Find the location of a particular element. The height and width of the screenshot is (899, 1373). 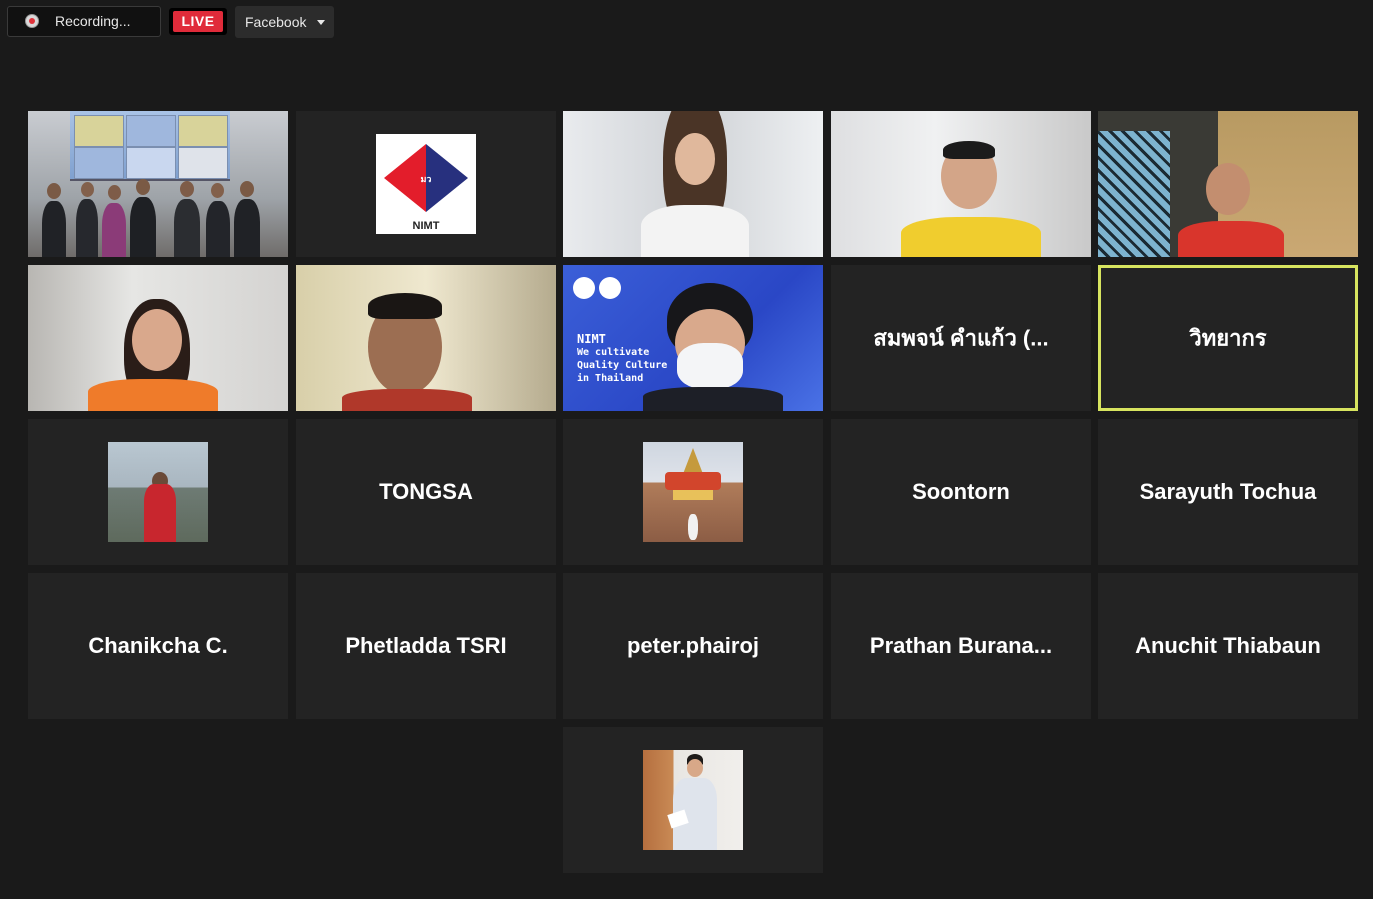

participant-name-tile: peter.phairoj is located at coordinates (693, 646).